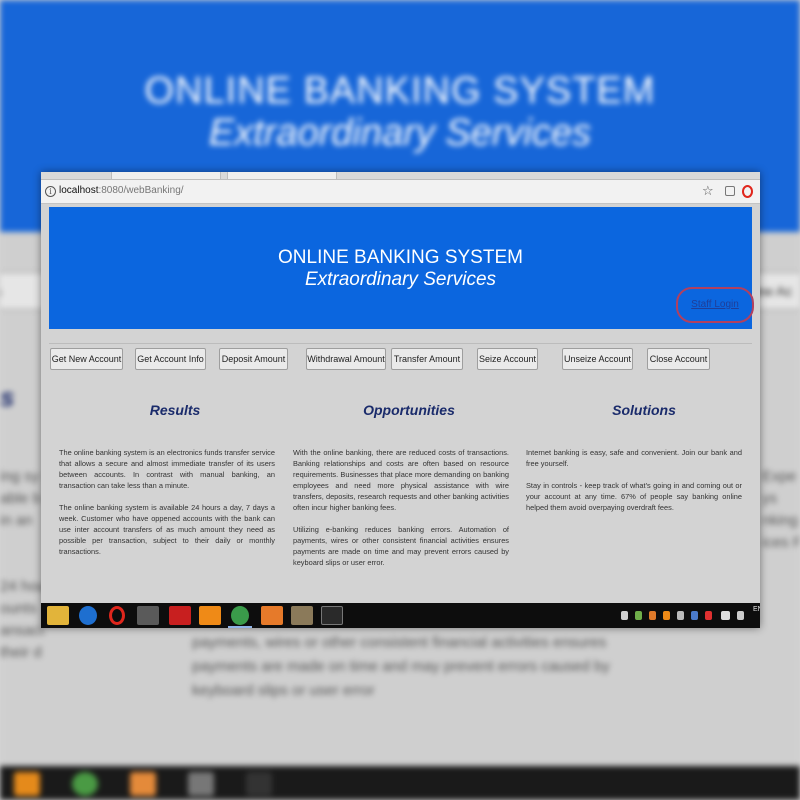 The image size is (800, 800). What do you see at coordinates (400, 91) in the screenshot?
I see `bg-banner-title: ONLINE BANKING SYSTEM` at bounding box center [400, 91].